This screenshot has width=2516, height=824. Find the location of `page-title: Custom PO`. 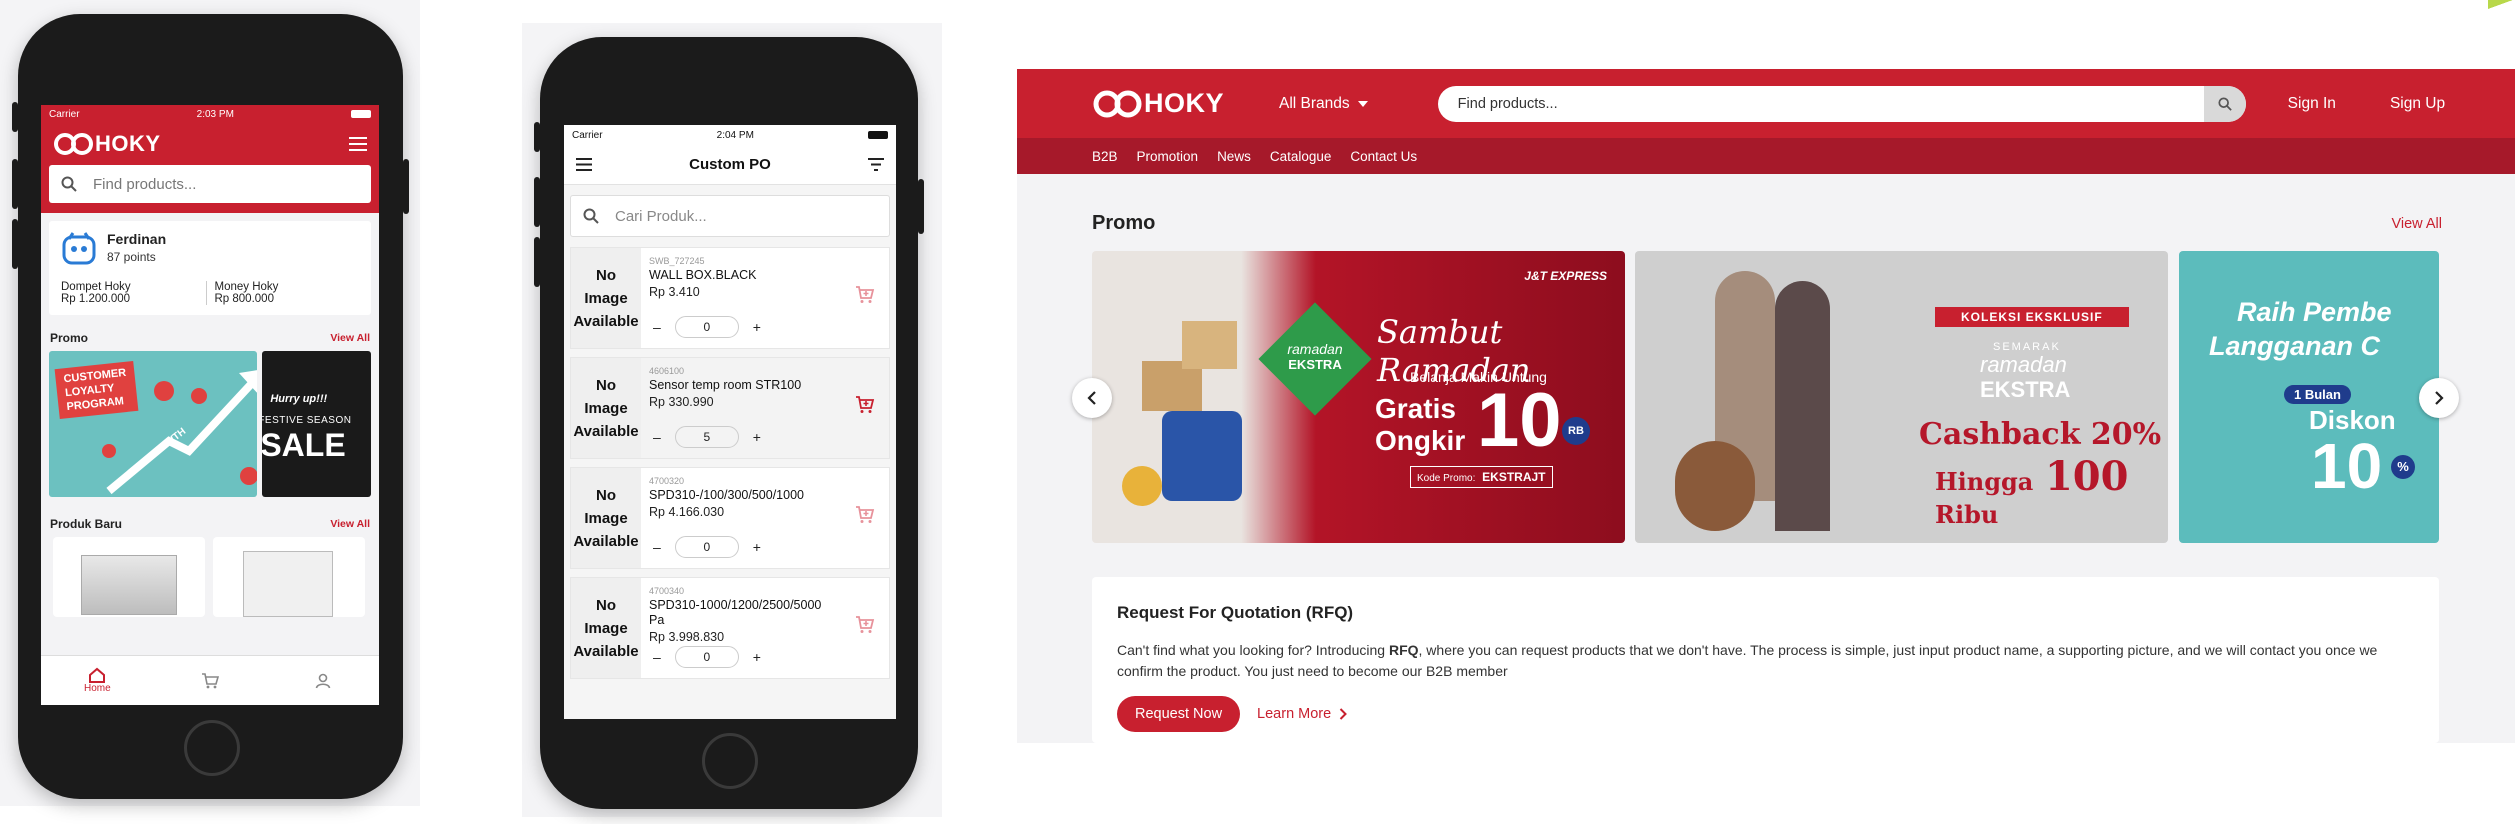

page-title: Custom PO is located at coordinates (730, 164).